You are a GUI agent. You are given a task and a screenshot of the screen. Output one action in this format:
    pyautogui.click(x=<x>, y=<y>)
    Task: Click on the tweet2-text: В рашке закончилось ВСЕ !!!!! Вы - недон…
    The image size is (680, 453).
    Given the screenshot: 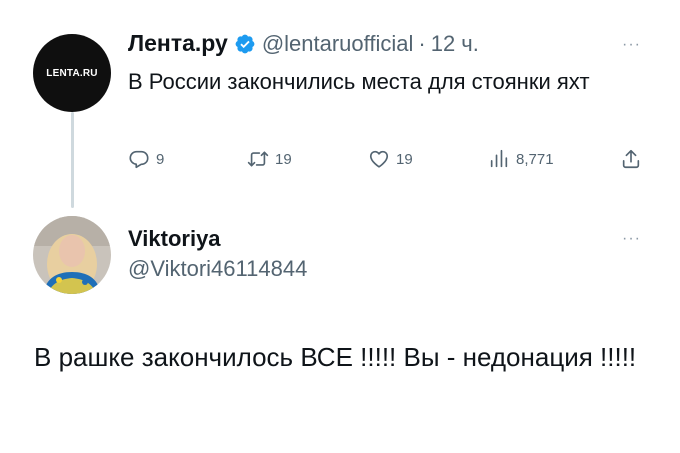 What is the action you would take?
    pyautogui.click(x=335, y=357)
    